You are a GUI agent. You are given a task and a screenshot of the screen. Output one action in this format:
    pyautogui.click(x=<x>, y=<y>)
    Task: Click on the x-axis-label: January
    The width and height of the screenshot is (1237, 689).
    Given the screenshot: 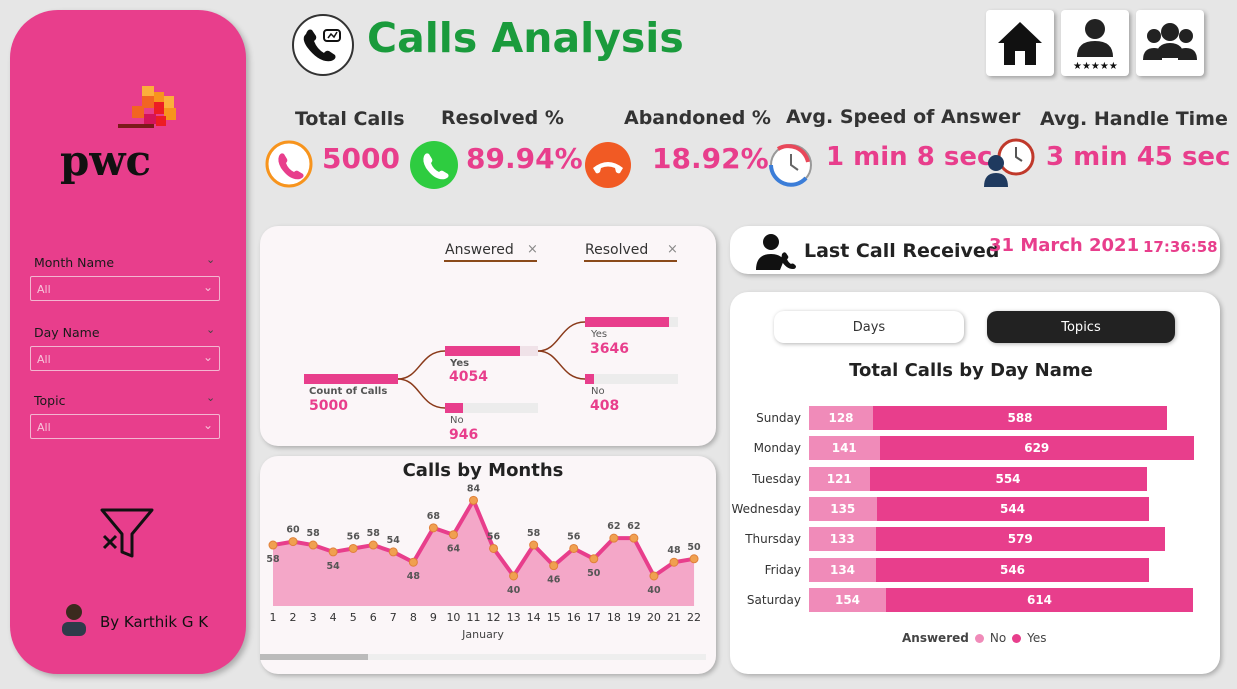 What is the action you would take?
    pyautogui.click(x=483, y=634)
    